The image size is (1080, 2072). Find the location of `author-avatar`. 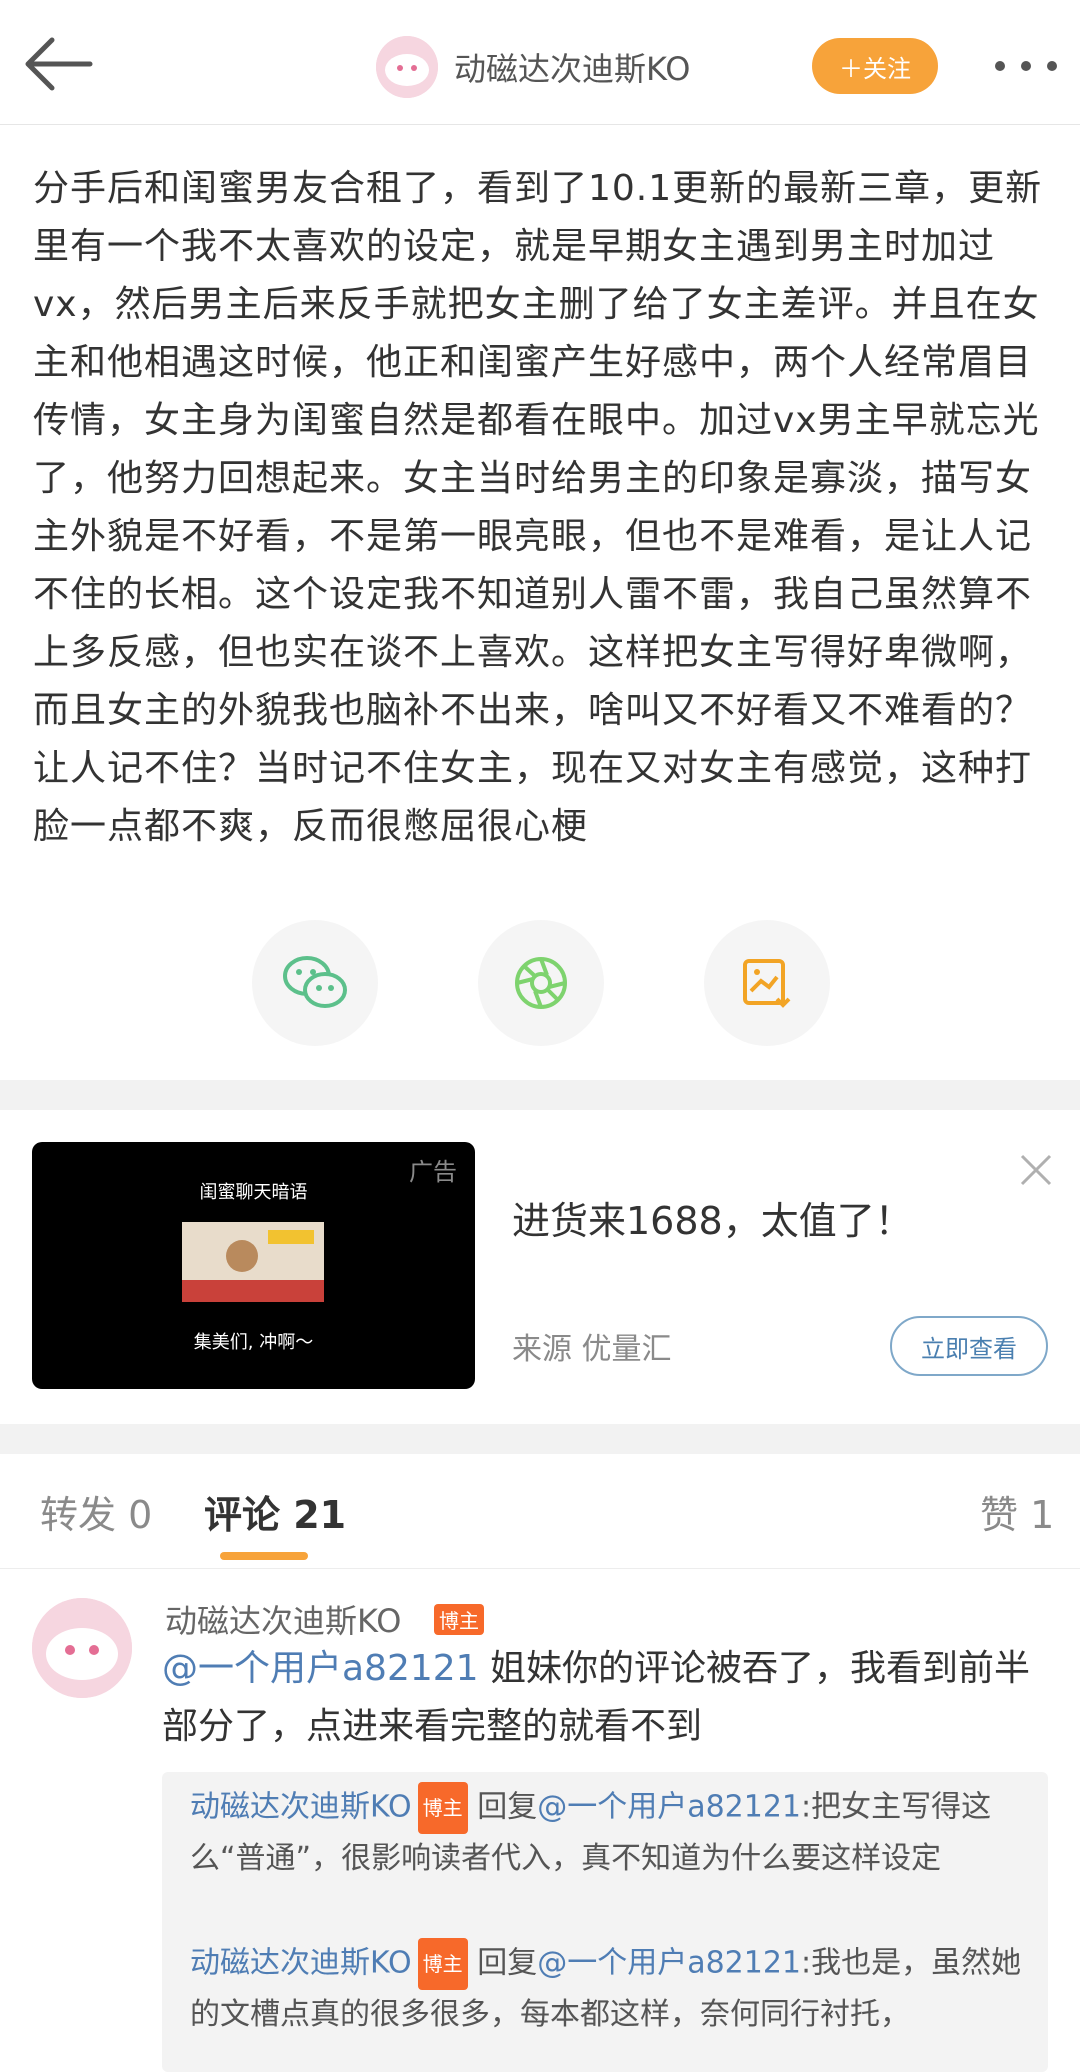

author-avatar is located at coordinates (407, 67).